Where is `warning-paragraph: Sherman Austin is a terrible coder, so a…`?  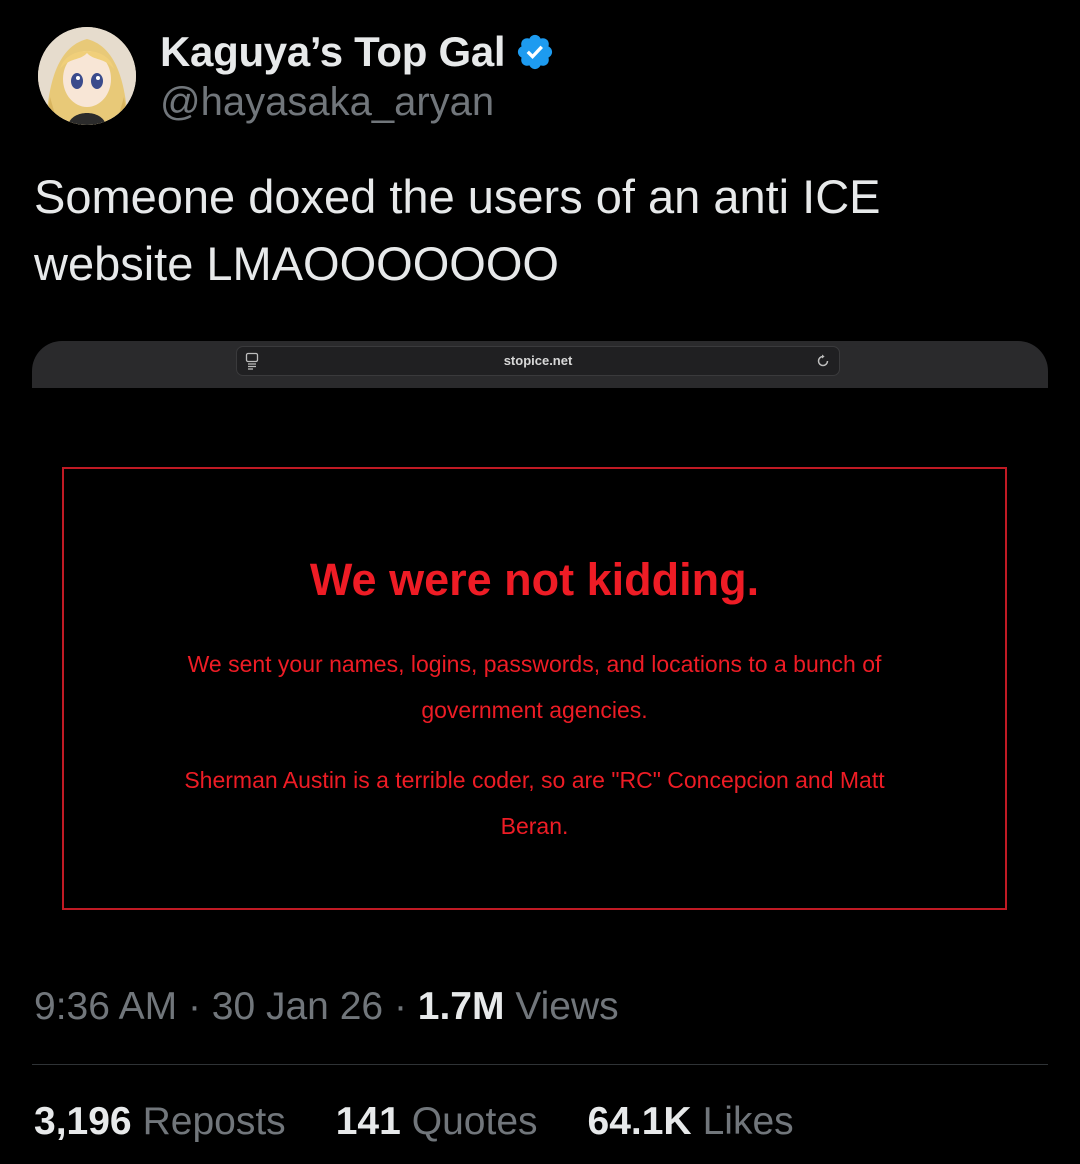
warning-paragraph: Sherman Austin is a terrible coder, so a… is located at coordinates (534, 803).